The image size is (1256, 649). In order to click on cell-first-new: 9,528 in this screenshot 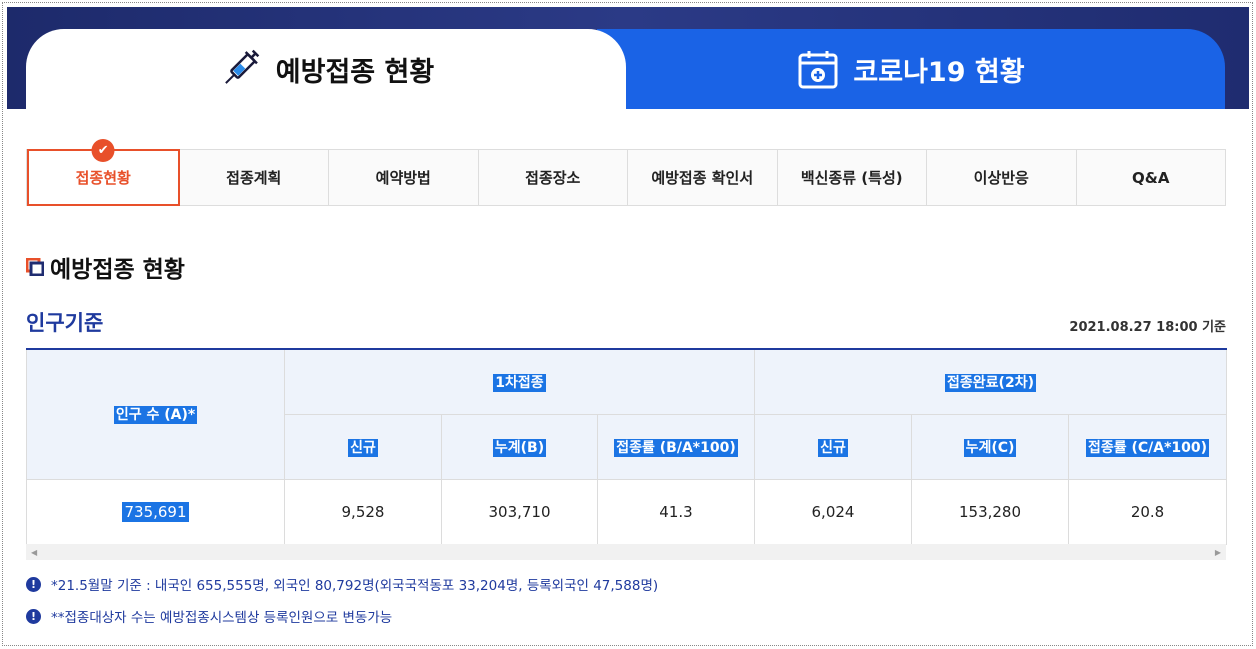, I will do `click(363, 511)`.